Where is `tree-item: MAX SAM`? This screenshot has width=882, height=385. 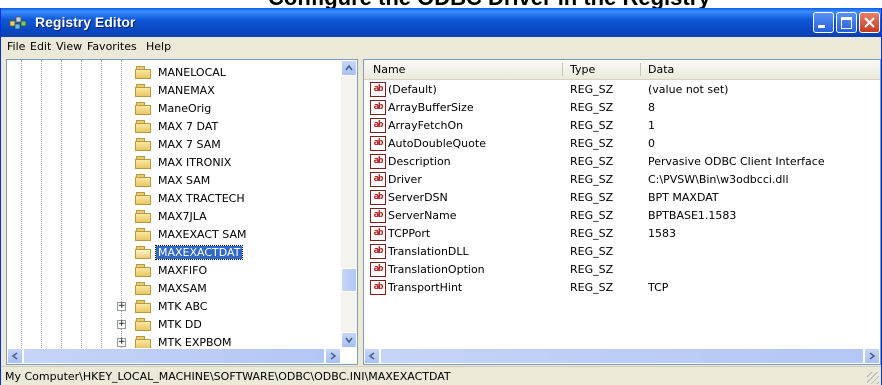 tree-item: MAX SAM is located at coordinates (172, 181).